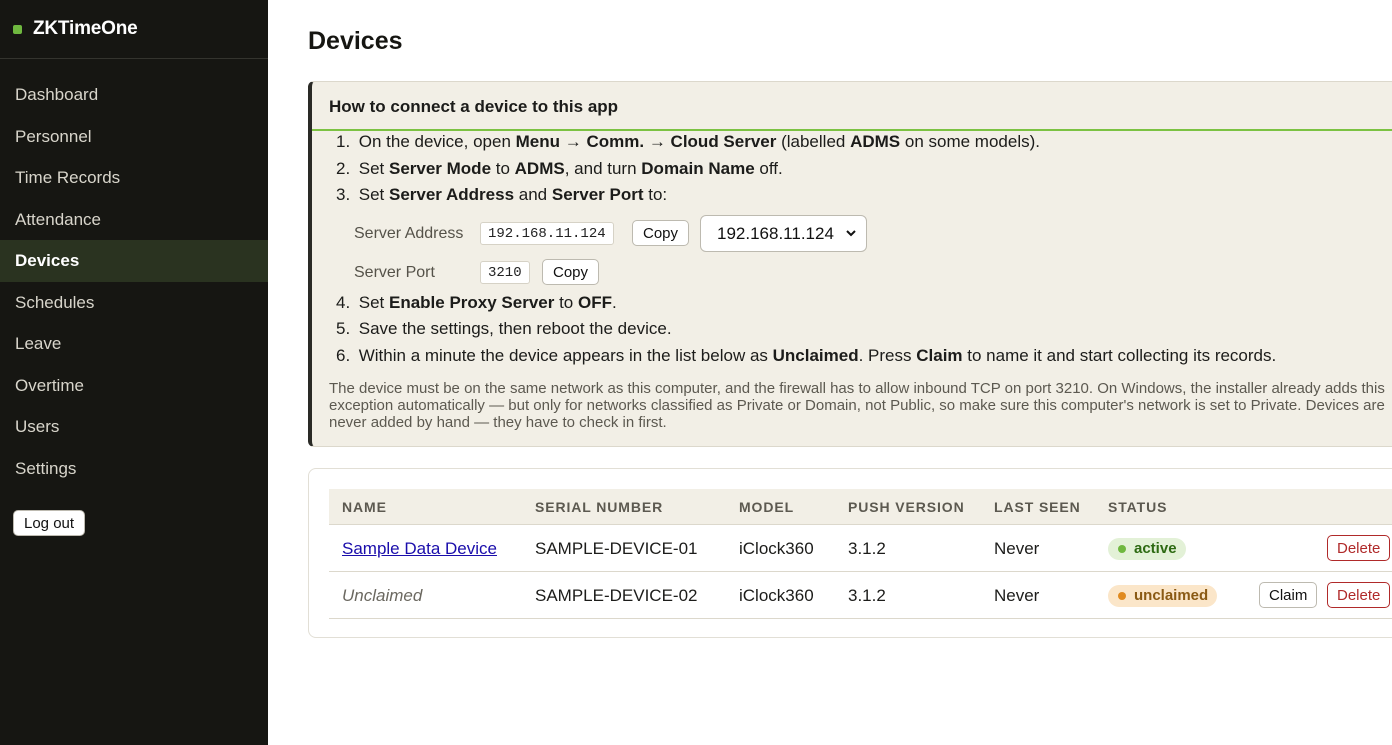 The image size is (1392, 745). I want to click on server-address-label: Server Address, so click(409, 233).